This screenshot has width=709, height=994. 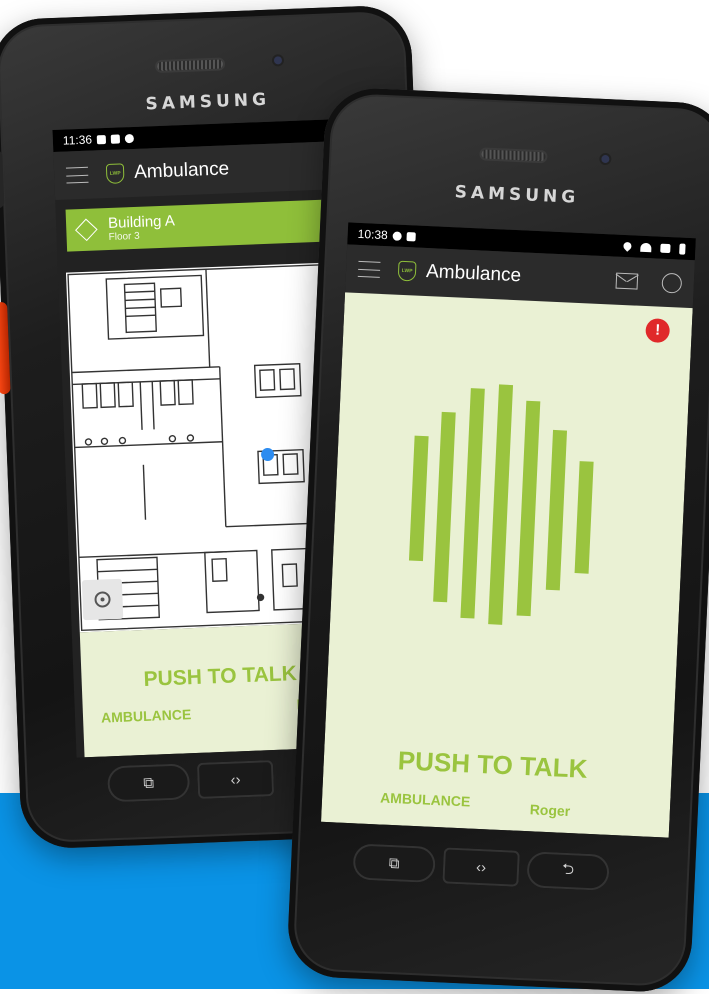 What do you see at coordinates (627, 281) in the screenshot?
I see `mail-icon` at bounding box center [627, 281].